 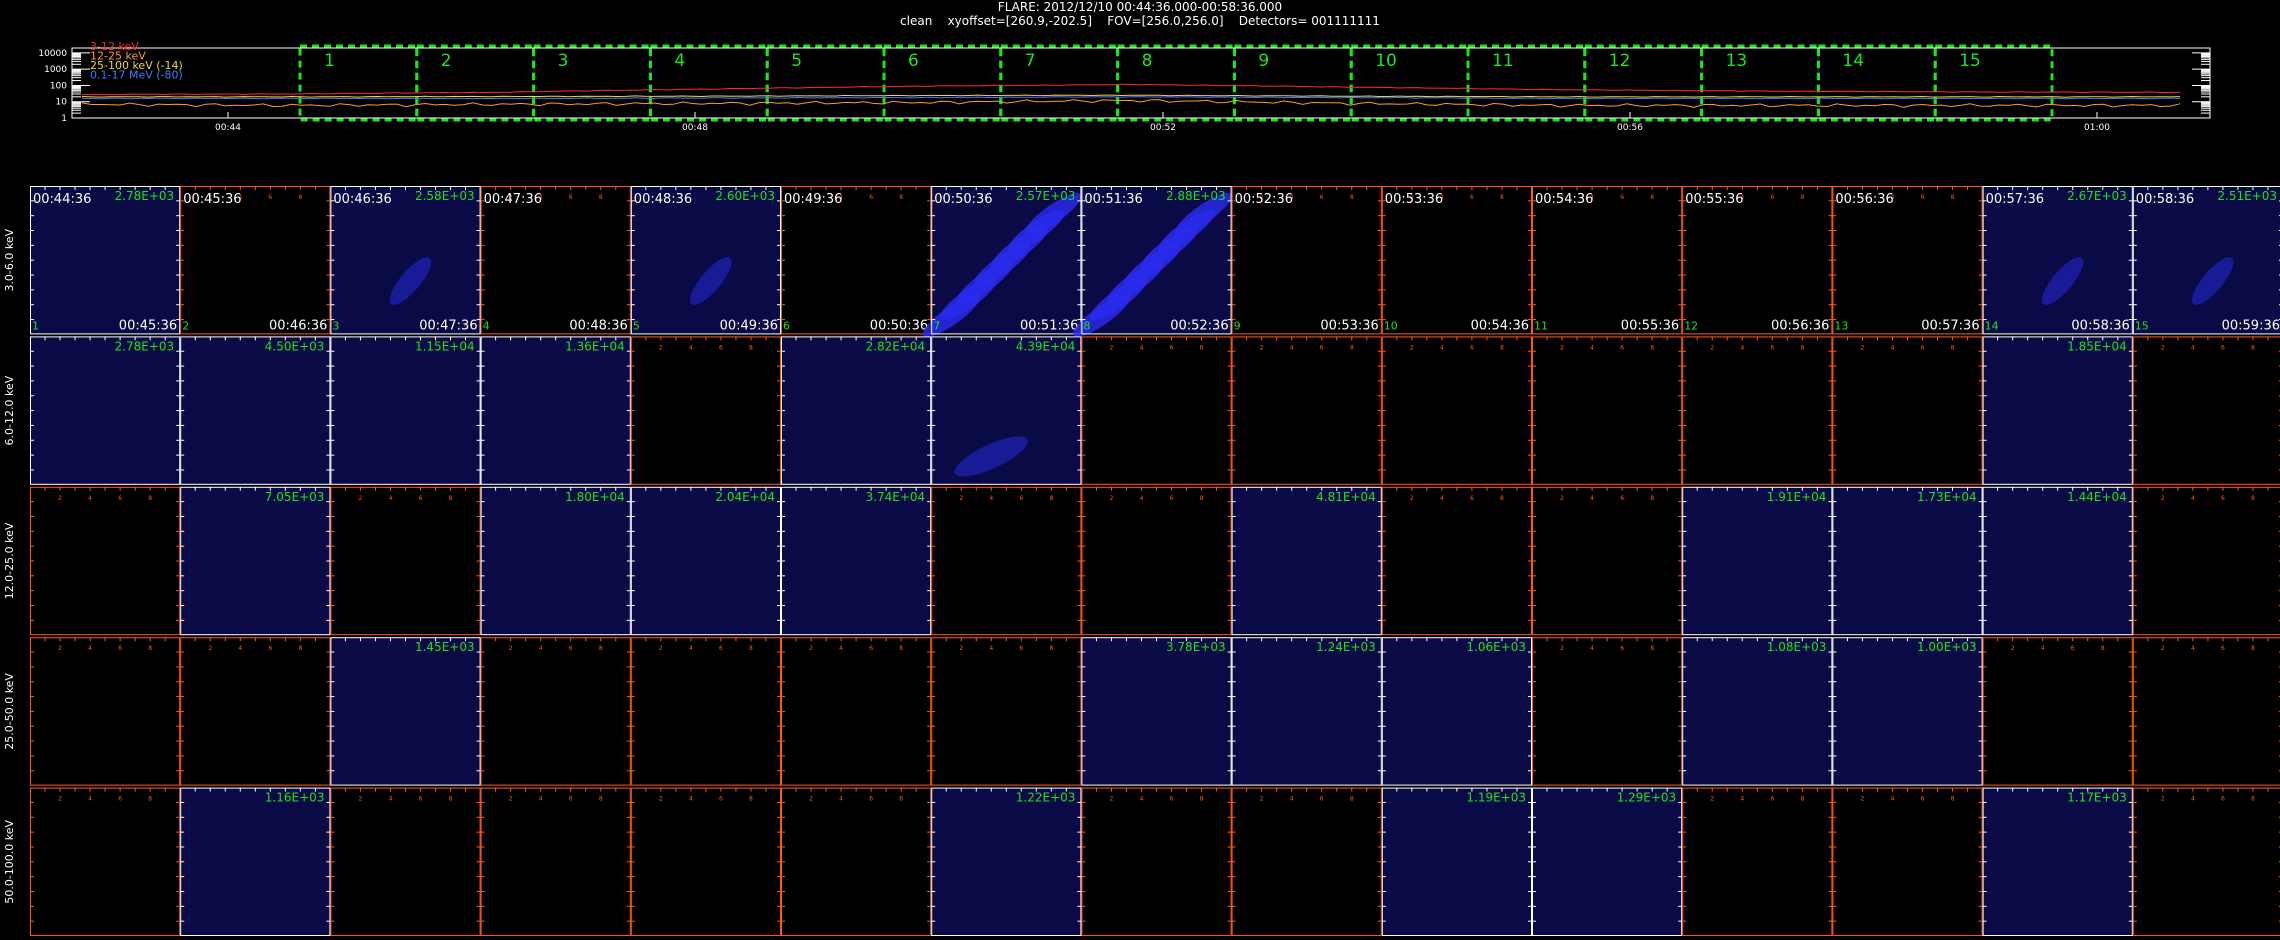 What do you see at coordinates (2097, 346) in the screenshot?
I see `max-value-label: 1.85E+04` at bounding box center [2097, 346].